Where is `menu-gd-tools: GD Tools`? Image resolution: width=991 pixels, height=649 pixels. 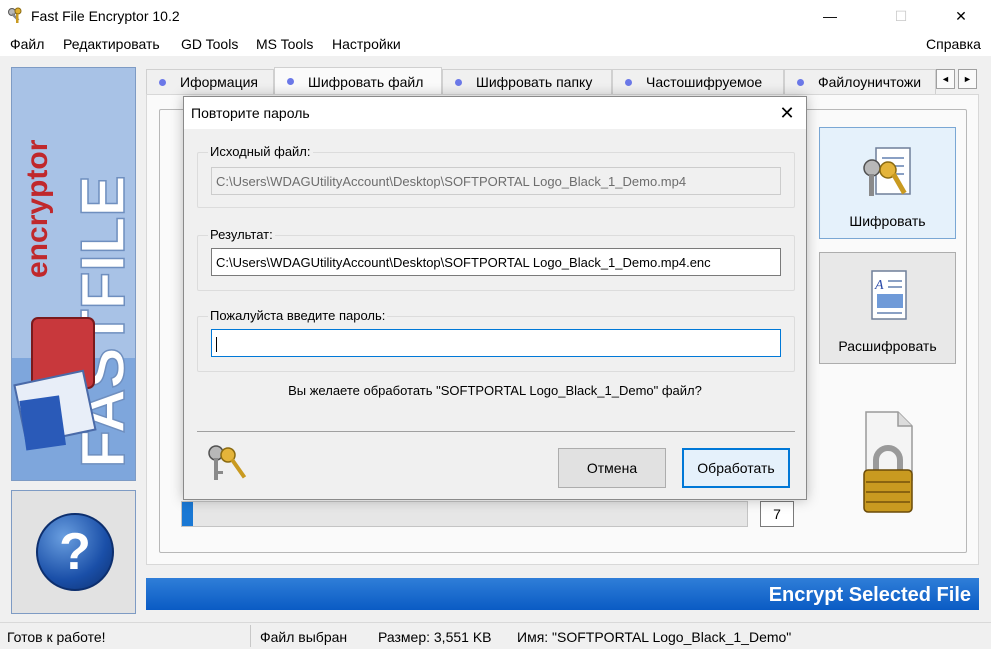
menu-gd-tools: GD Tools is located at coordinates (209, 44).